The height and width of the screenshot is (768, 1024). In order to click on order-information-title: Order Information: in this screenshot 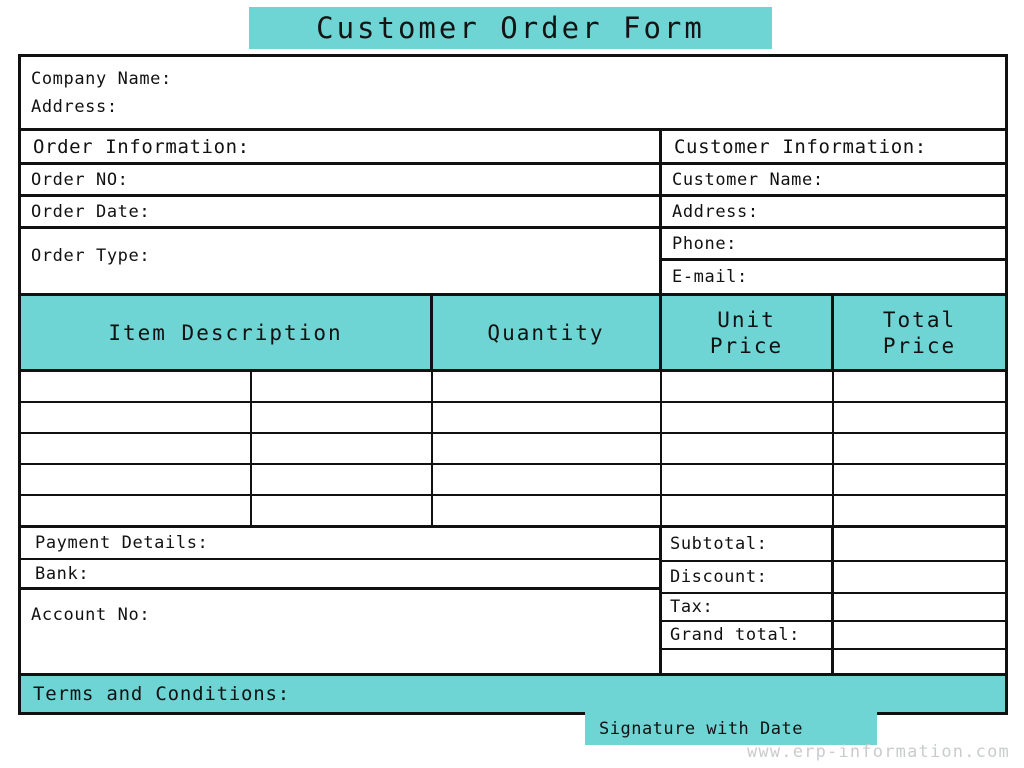, I will do `click(340, 148)`.